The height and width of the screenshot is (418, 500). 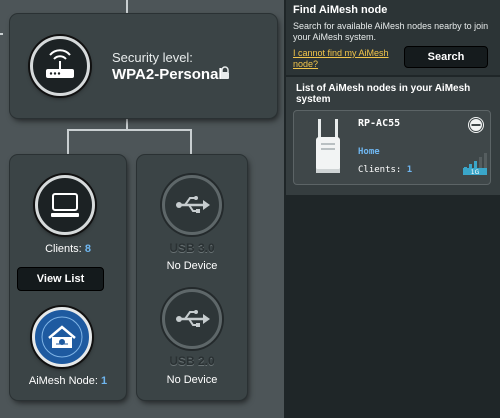 I want to click on connector-top, so click(x=127, y=7).